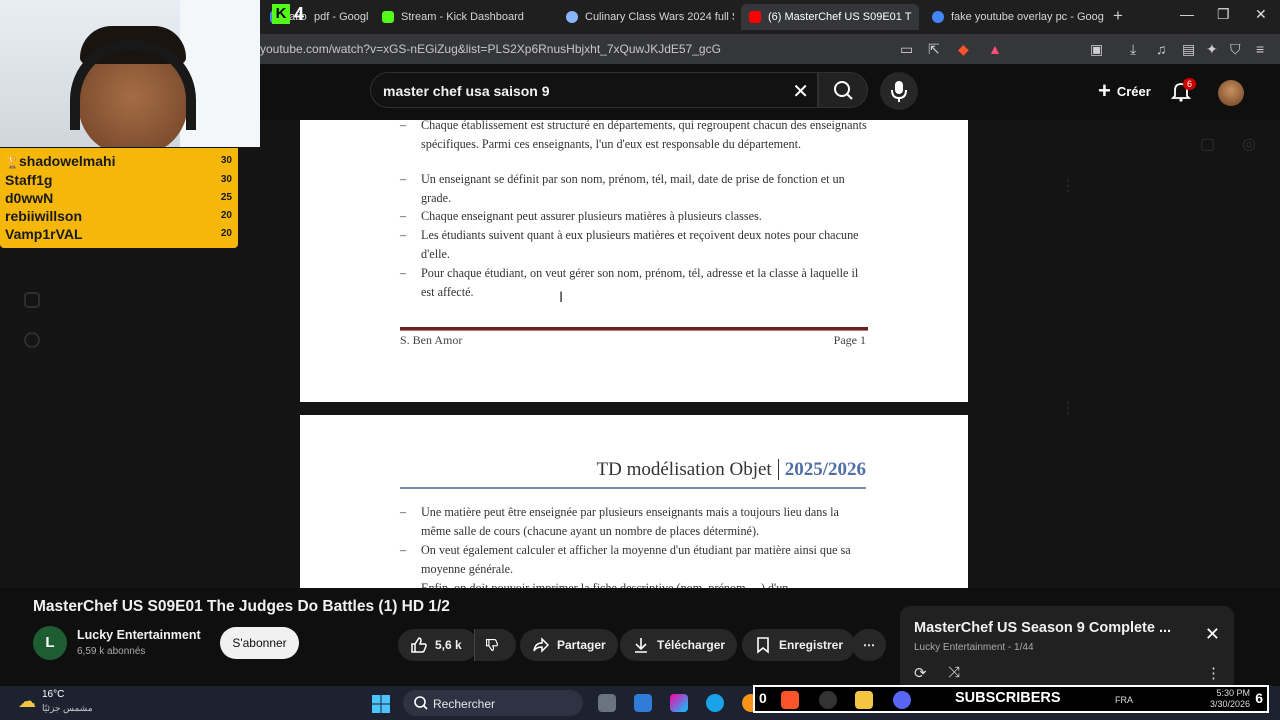 The image size is (1280, 720). Describe the element at coordinates (1104, 90) in the screenshot. I see `plus-icon: +` at that location.